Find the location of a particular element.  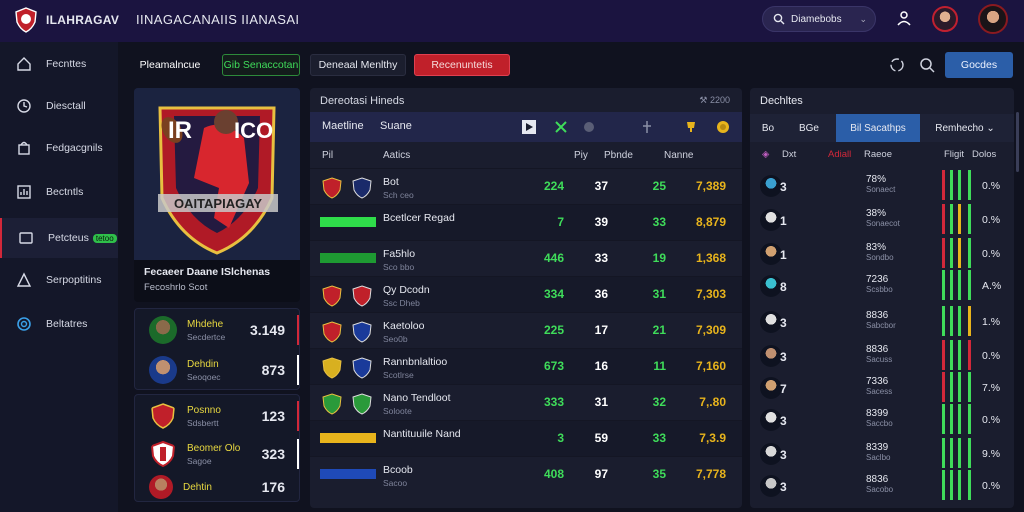

rate-value: 0.% is located at coordinates (991, 220).